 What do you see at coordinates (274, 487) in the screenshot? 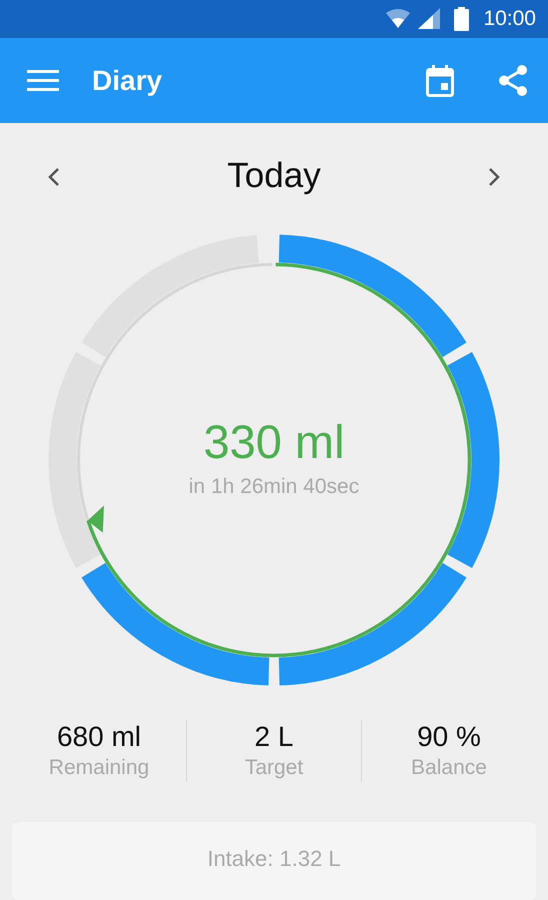
I see `countdown-text: in 1h 26min 40sec` at bounding box center [274, 487].